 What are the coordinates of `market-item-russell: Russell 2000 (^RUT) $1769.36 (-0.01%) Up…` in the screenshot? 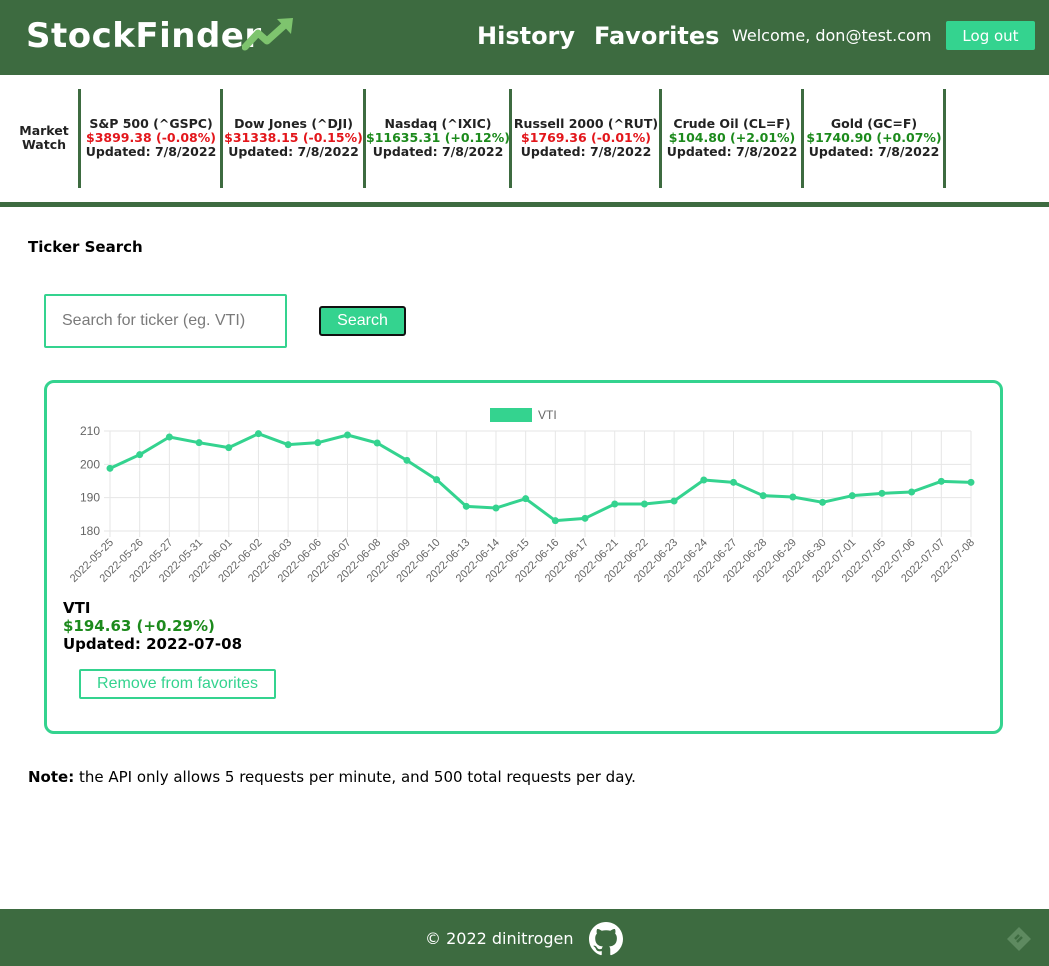 It's located at (586, 138).